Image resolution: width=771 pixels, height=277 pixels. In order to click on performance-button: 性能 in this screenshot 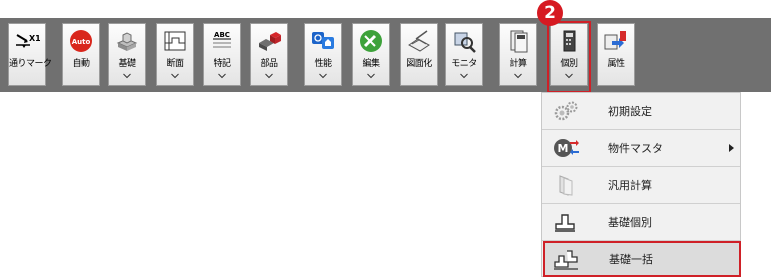, I will do `click(323, 54)`.